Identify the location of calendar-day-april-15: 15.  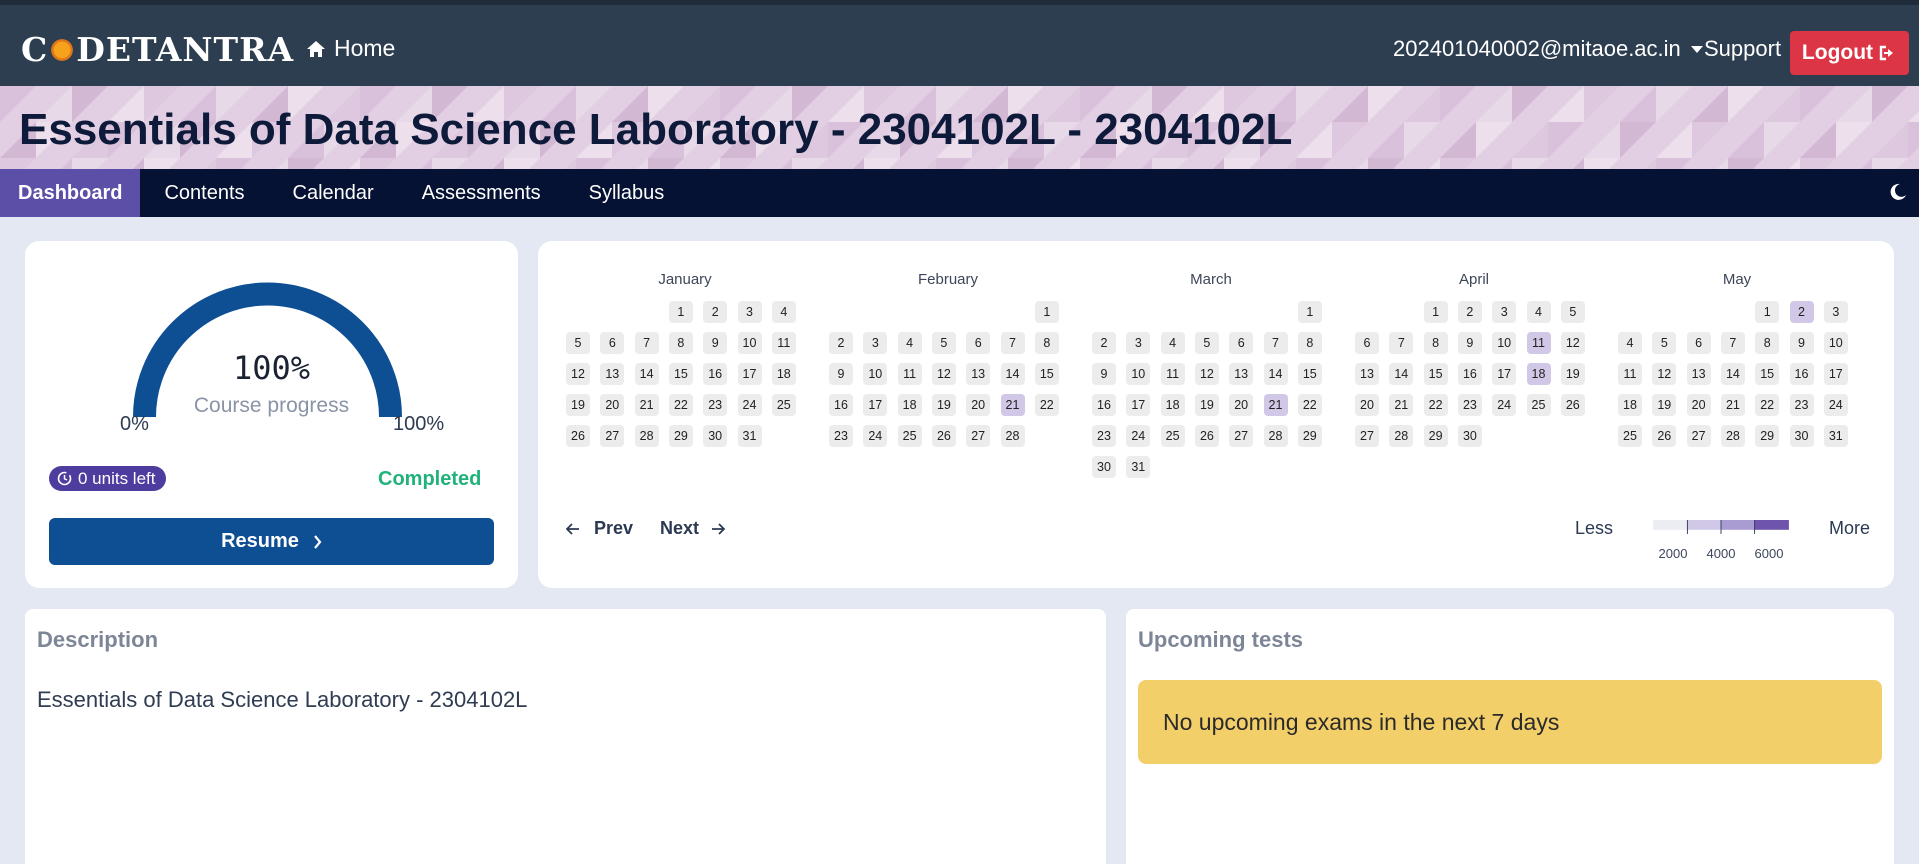
(1435, 374).